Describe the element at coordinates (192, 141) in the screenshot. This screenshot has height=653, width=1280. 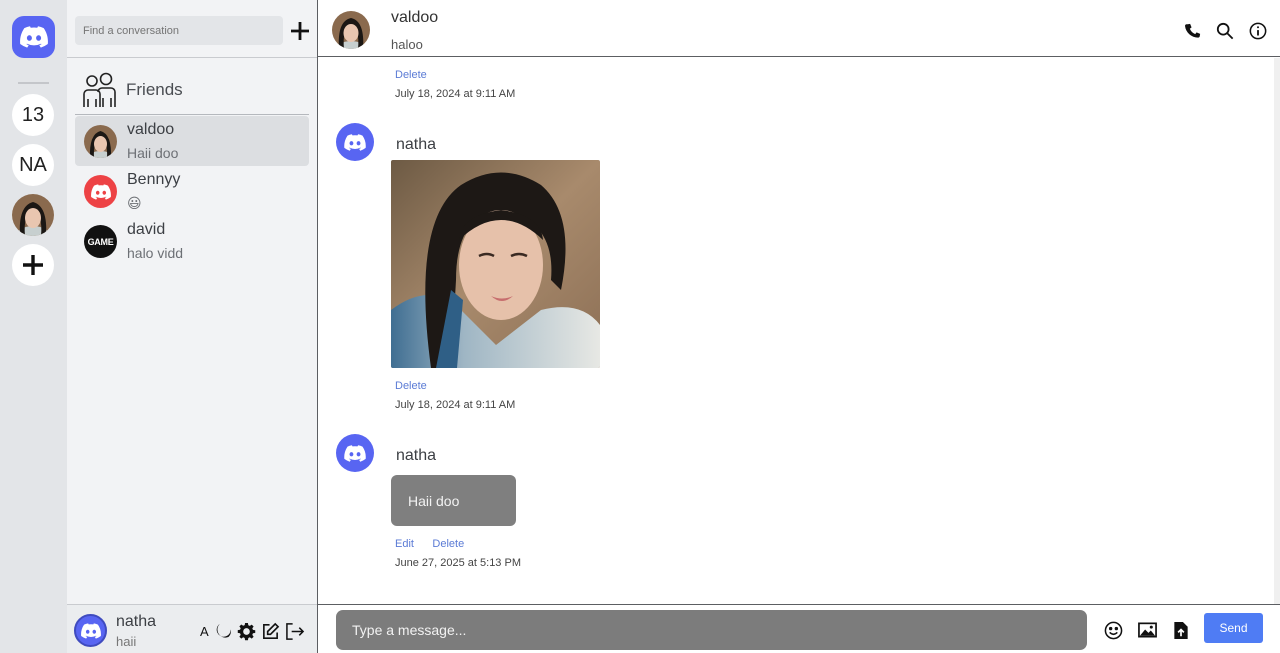
I see `conversation-item-valdoo: valdoo Haii doo` at that location.